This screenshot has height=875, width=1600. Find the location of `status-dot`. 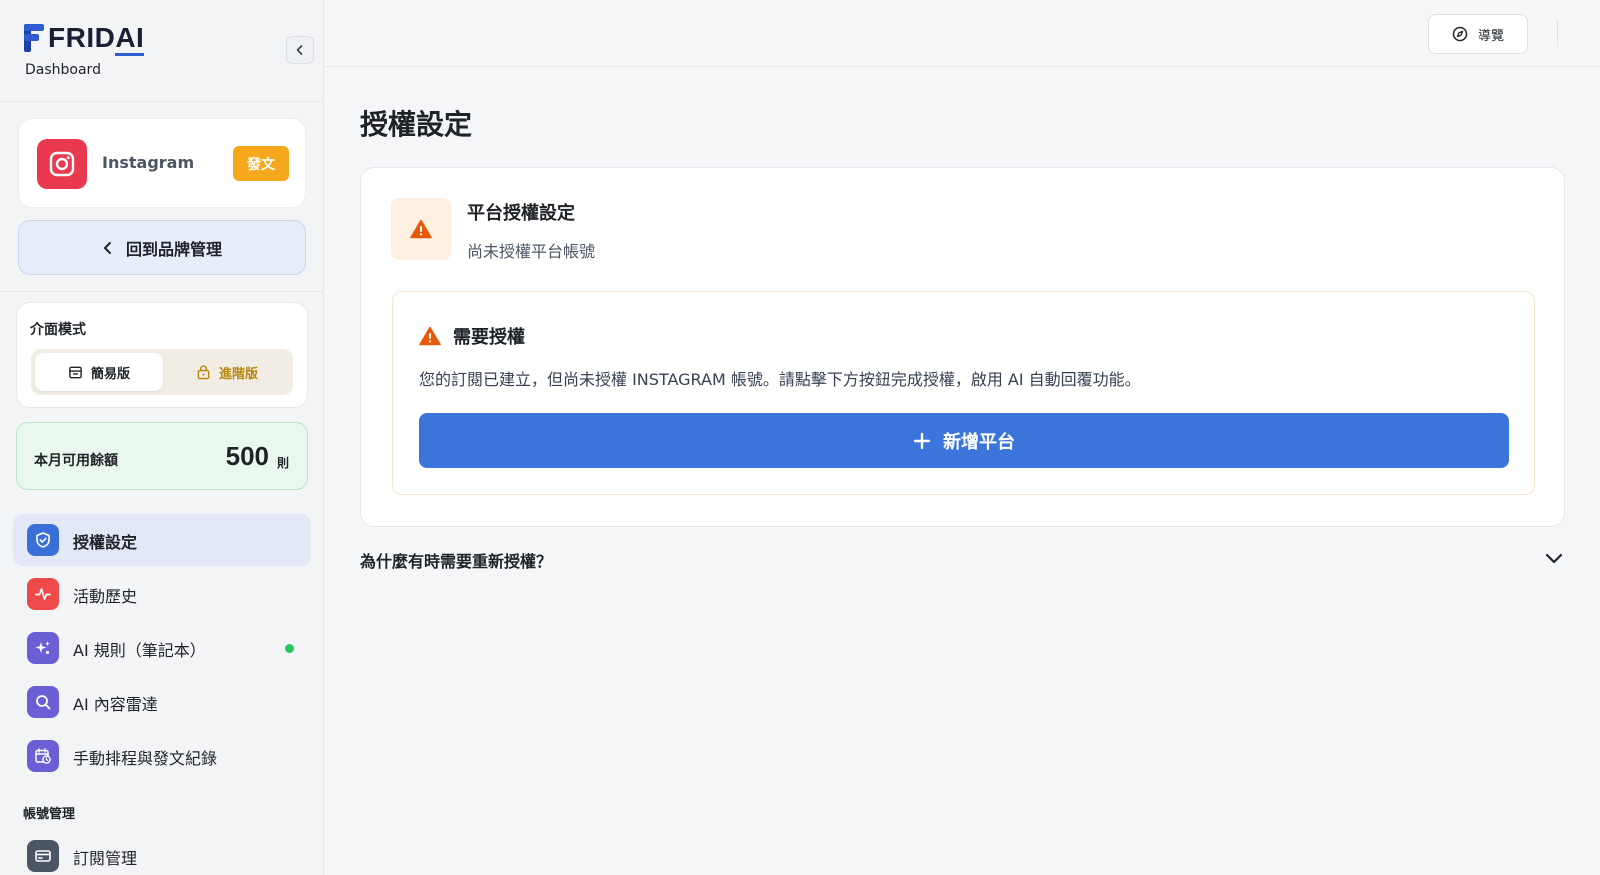

status-dot is located at coordinates (289, 648).